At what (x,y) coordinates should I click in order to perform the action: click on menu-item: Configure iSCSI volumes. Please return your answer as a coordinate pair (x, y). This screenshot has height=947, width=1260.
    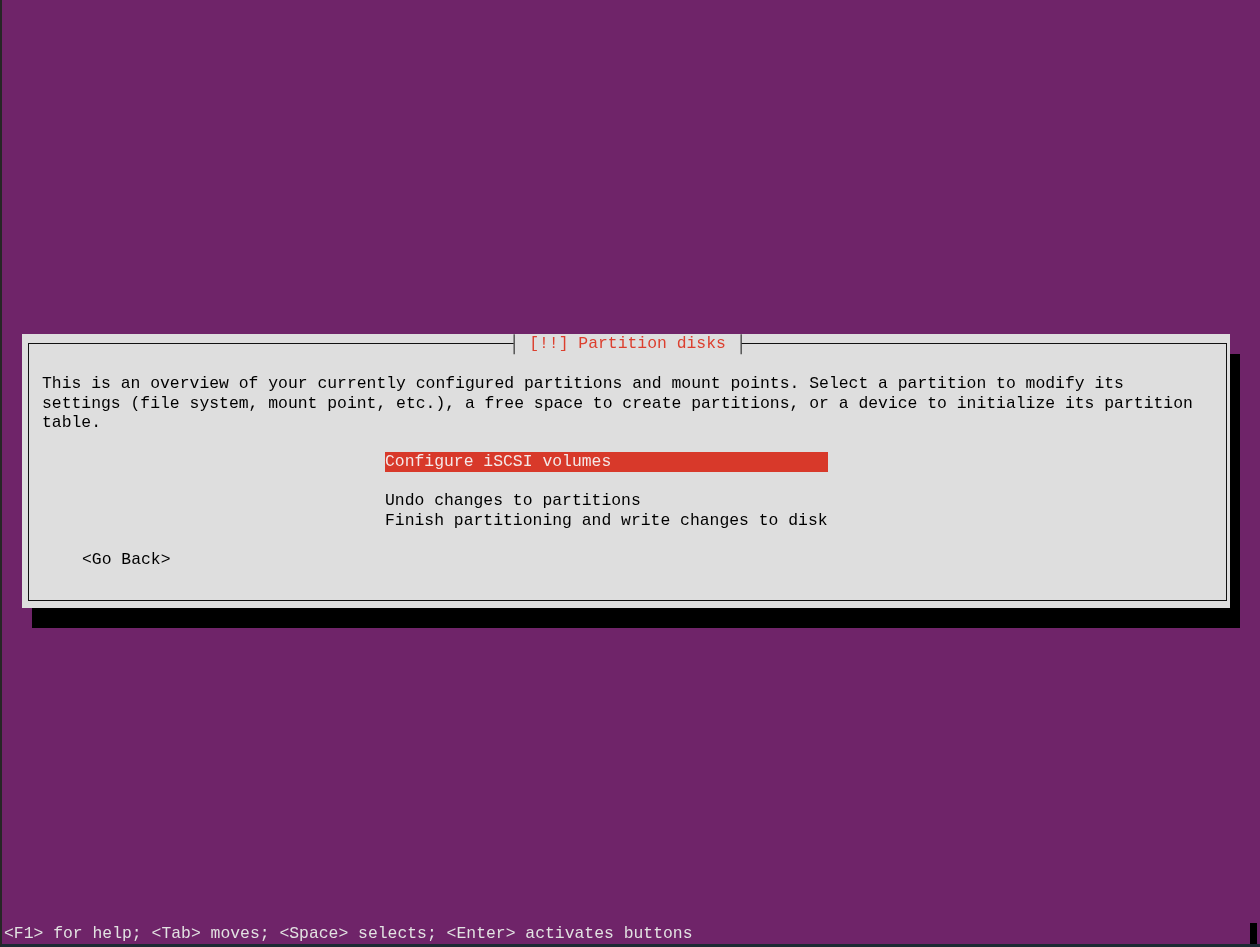
    Looking at the image, I should click on (606, 462).